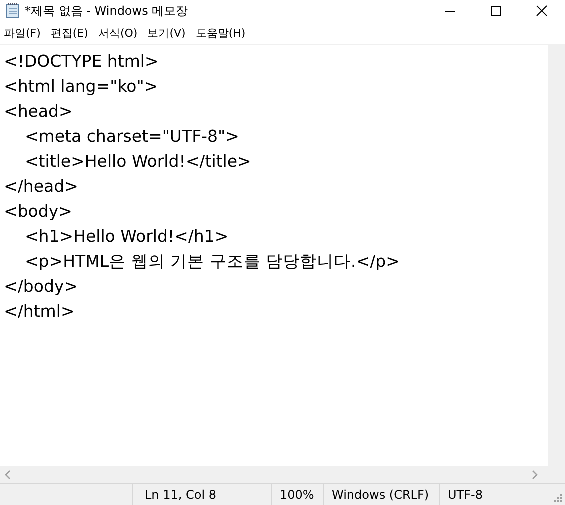  Describe the element at coordinates (40, 312) in the screenshot. I see `code-line: </html>` at that location.